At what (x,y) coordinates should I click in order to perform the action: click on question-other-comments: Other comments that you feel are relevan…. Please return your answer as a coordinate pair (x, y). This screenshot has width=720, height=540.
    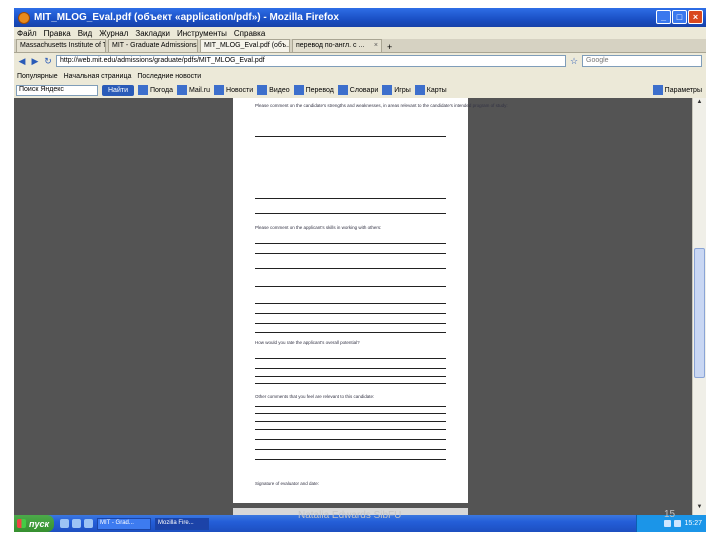
    Looking at the image, I should click on (315, 396).